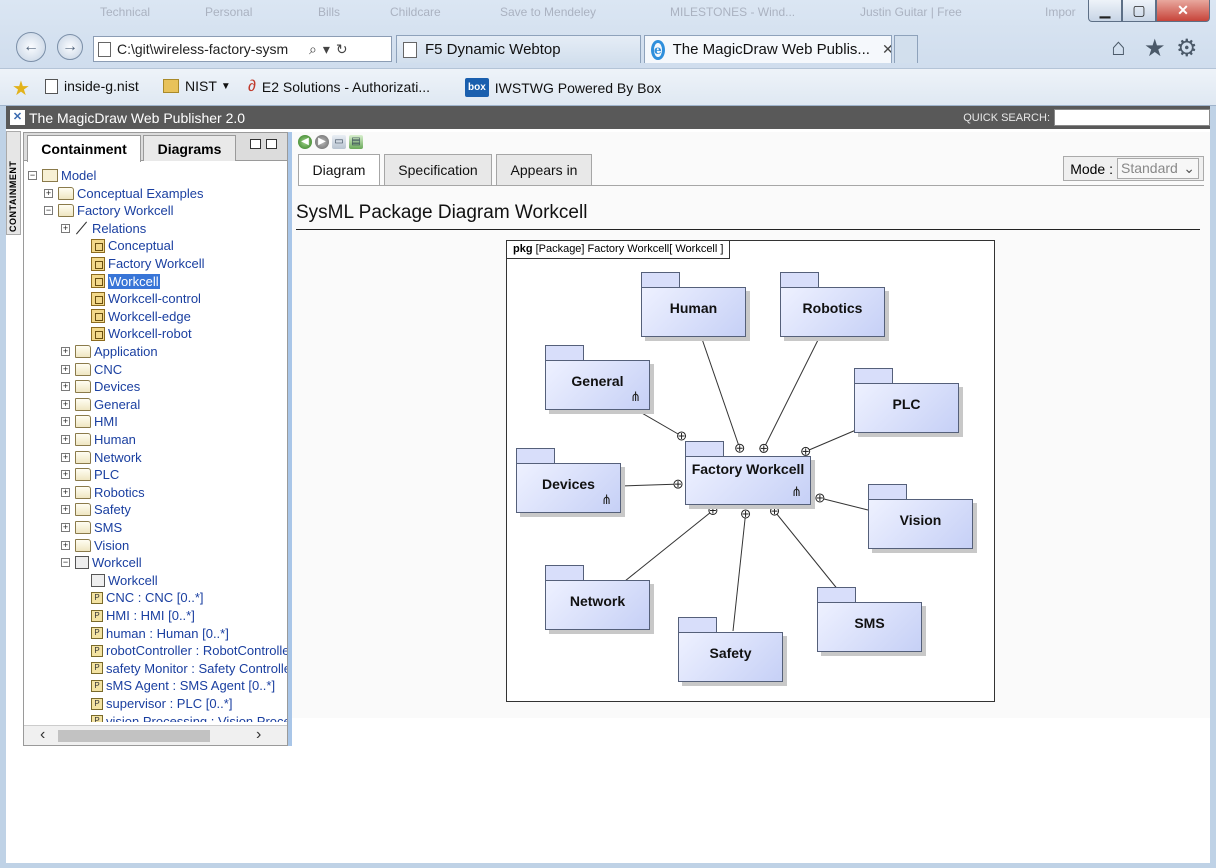  I want to click on tree-node: P CNC : CNC [0..*], so click(147, 597).